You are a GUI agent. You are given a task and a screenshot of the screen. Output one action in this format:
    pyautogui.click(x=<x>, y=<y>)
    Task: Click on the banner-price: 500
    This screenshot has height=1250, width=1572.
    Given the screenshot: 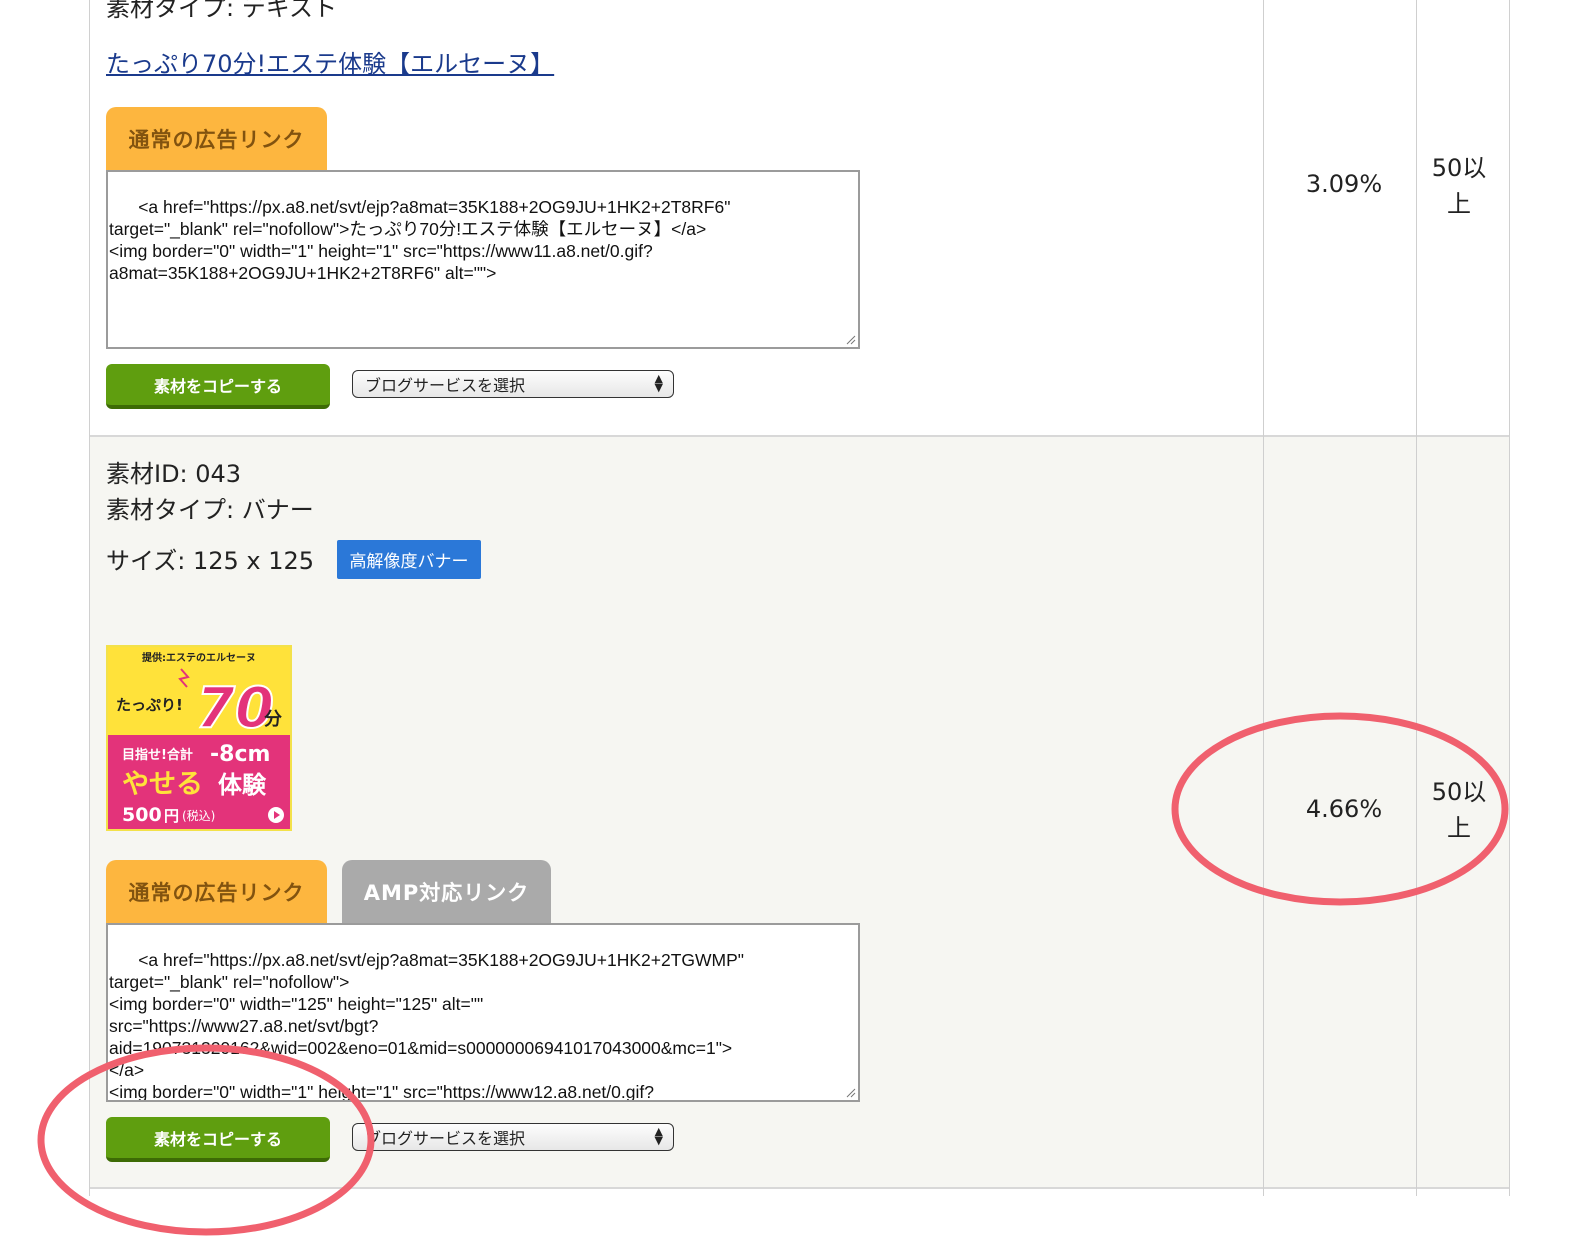 What is the action you would take?
    pyautogui.click(x=142, y=815)
    